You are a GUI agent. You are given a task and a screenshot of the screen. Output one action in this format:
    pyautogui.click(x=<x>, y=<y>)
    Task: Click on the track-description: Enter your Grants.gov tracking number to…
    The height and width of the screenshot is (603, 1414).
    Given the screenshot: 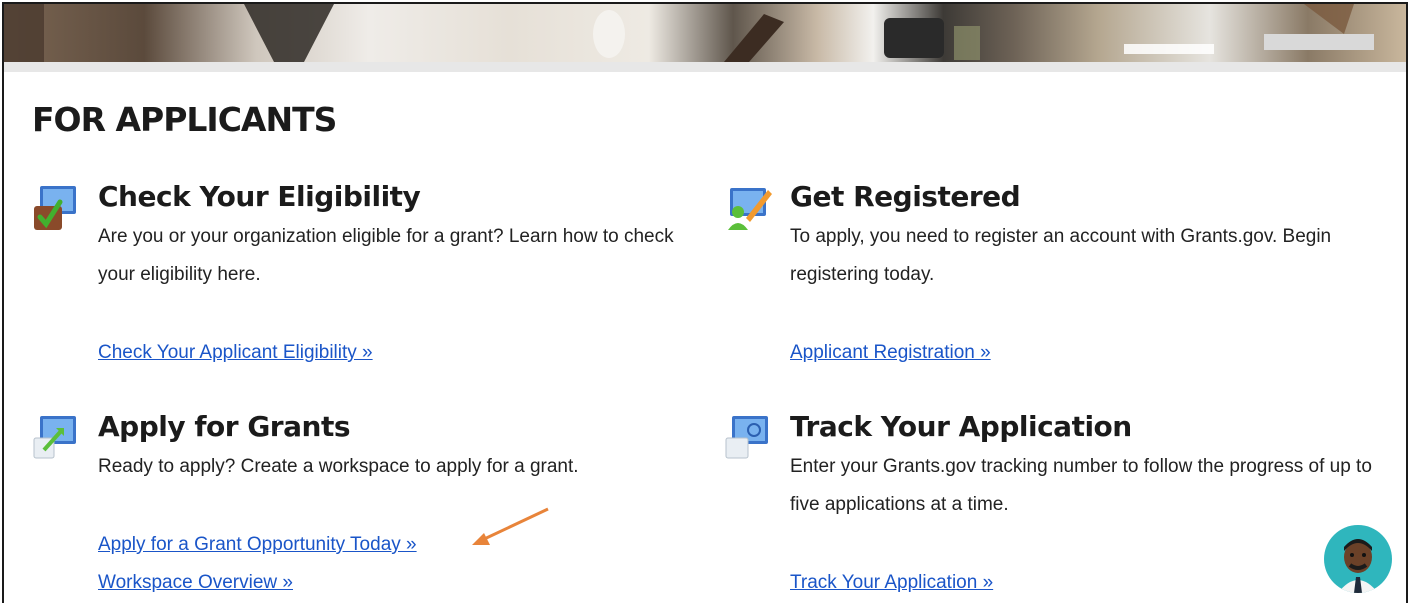 What is the action you would take?
    pyautogui.click(x=1081, y=485)
    